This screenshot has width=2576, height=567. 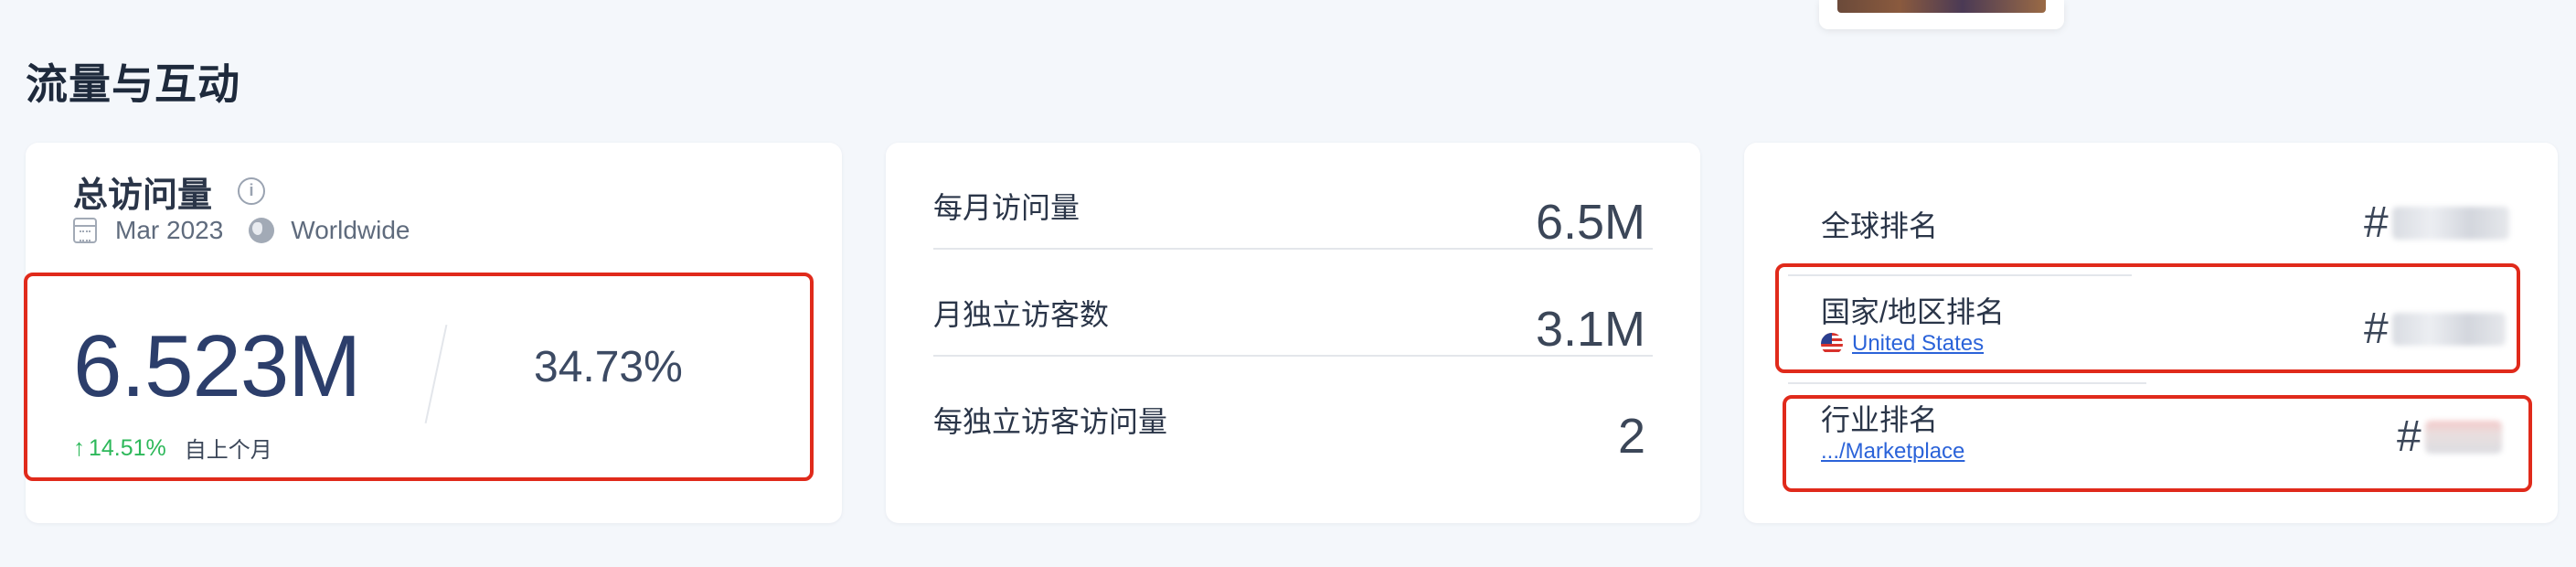 I want to click on rank-prefix: #, so click(x=2376, y=222).